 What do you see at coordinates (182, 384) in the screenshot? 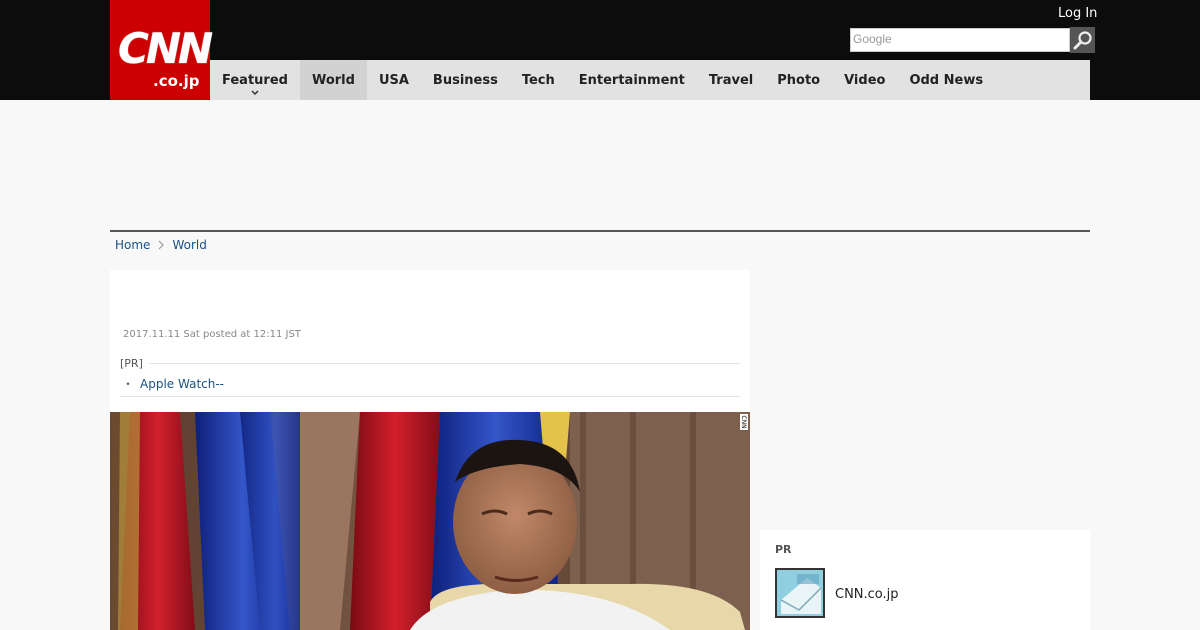
I see `pr-link-text: Apple Watch--` at bounding box center [182, 384].